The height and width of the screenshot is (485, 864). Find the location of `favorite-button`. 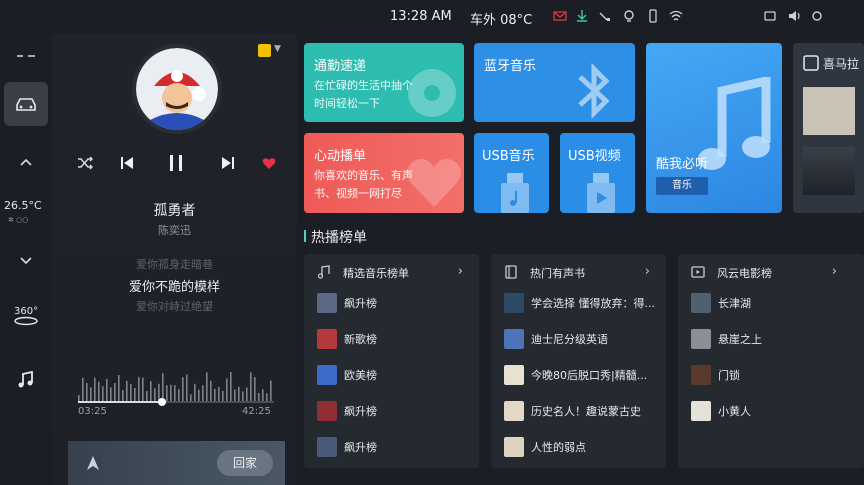

favorite-button is located at coordinates (269, 163).